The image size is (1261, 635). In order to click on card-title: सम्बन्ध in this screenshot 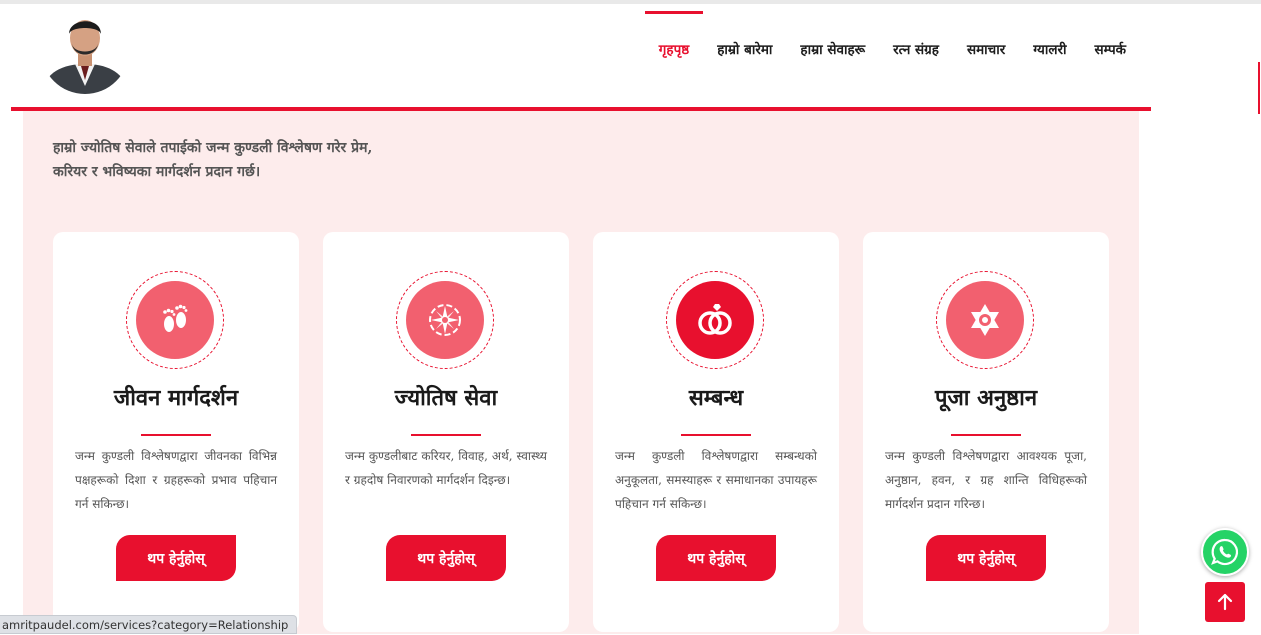, I will do `click(716, 398)`.